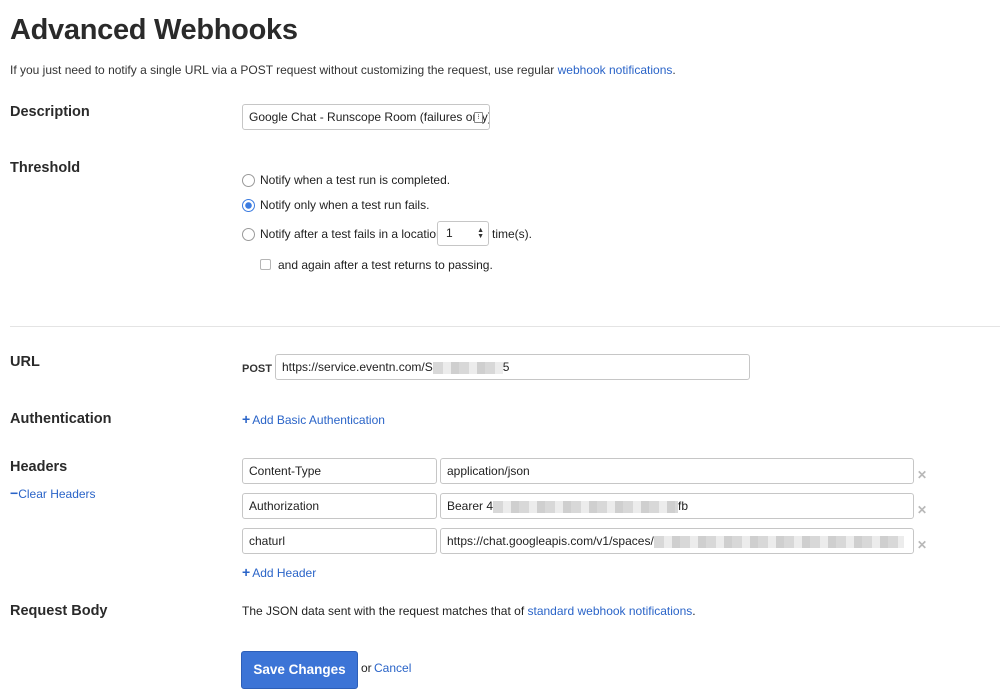 This screenshot has height=700, width=1000. Describe the element at coordinates (449, 233) in the screenshot. I see `failure-count-value: 1` at that location.